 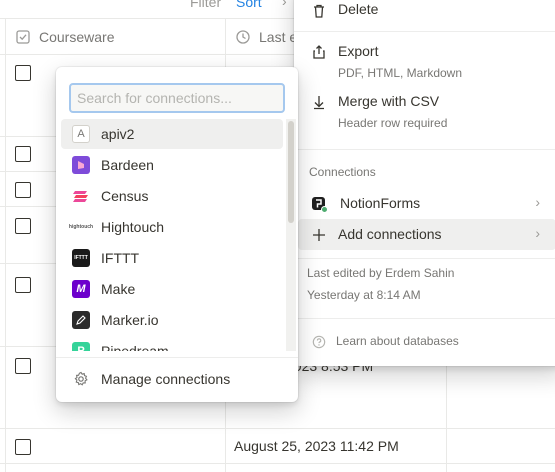 What do you see at coordinates (125, 196) in the screenshot?
I see `connection-label: Census` at bounding box center [125, 196].